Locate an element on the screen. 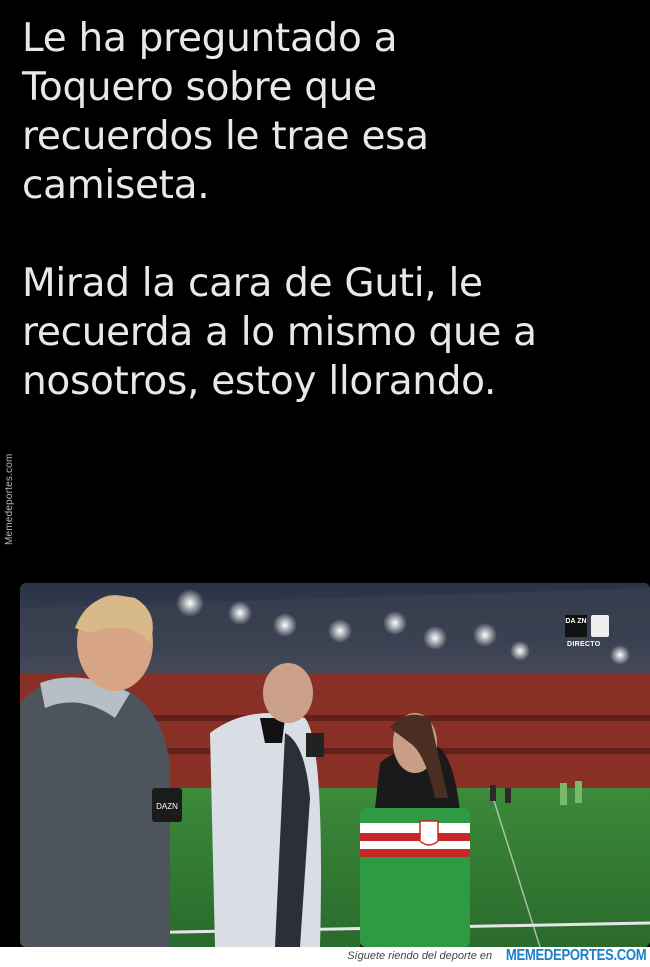  live-label: DIRECTO is located at coordinates (584, 644).